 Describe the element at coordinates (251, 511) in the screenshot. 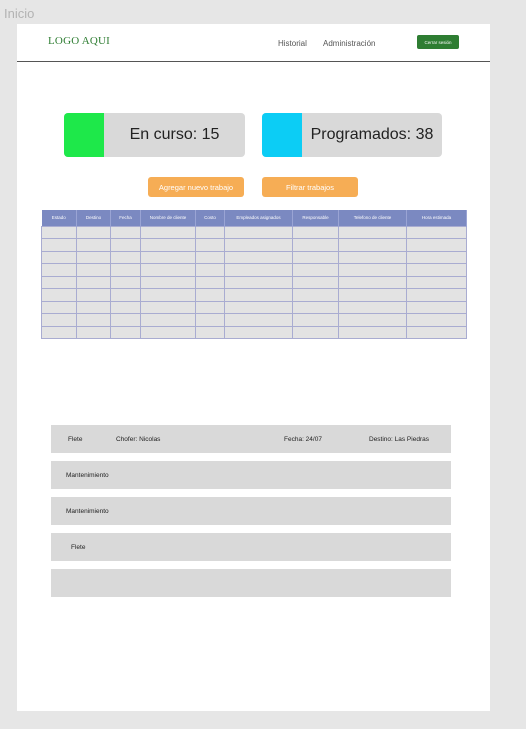

I see `job-card: Mantenimiento` at that location.